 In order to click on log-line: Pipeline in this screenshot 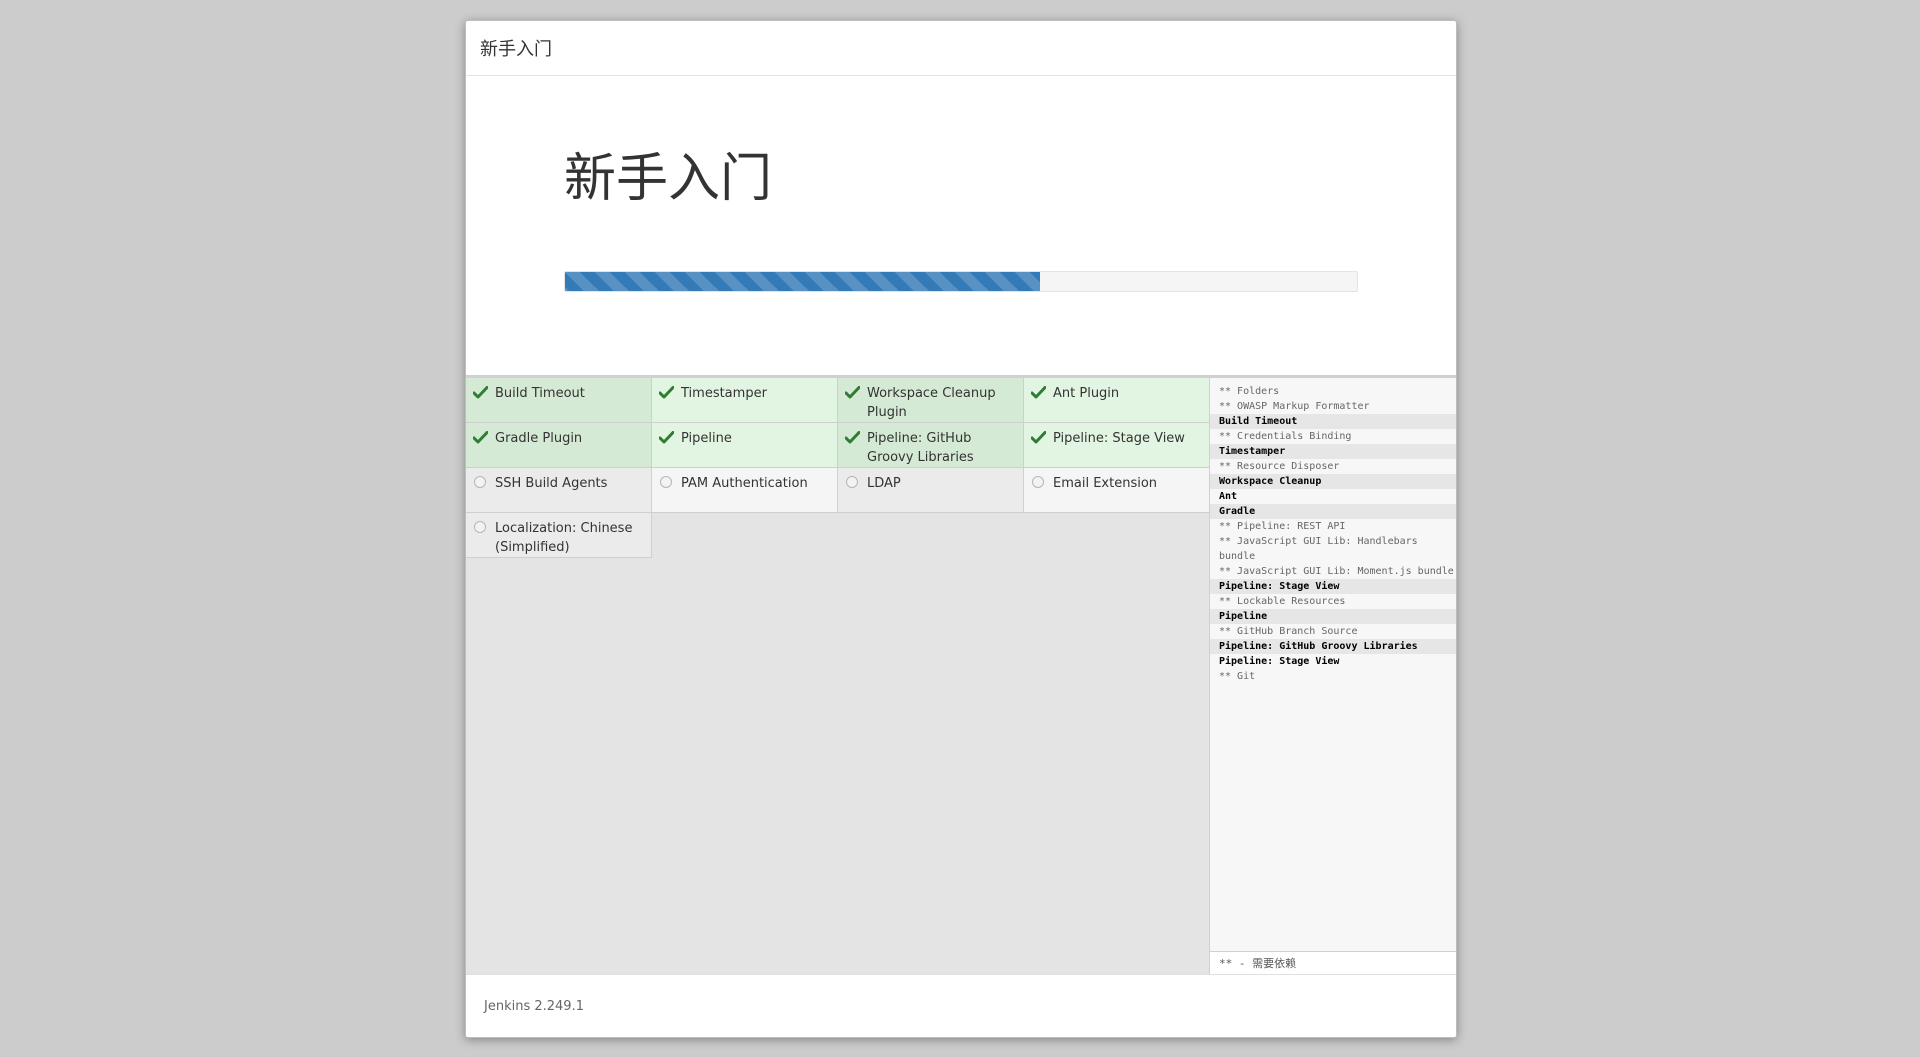, I will do `click(1333, 616)`.